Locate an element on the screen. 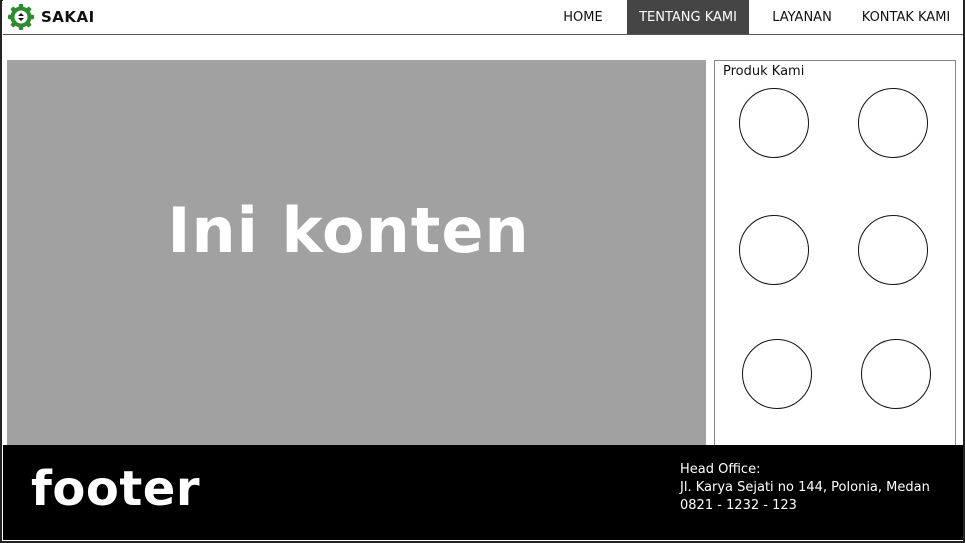 The width and height of the screenshot is (965, 543). content-heading: Ini konten is located at coordinates (348, 230).